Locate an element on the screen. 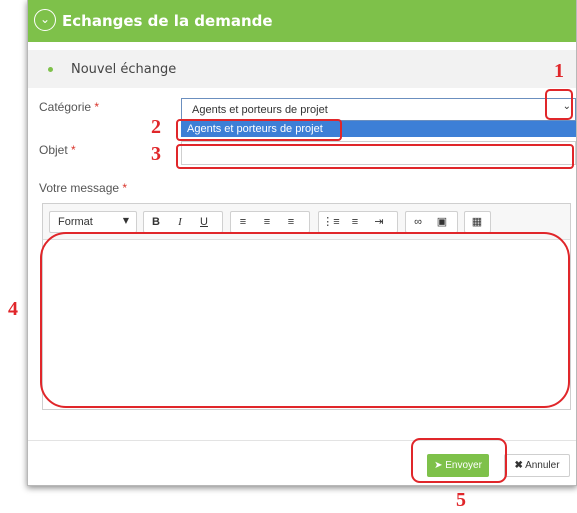 The image size is (577, 513). objet-label: Objet * is located at coordinates (57, 150).